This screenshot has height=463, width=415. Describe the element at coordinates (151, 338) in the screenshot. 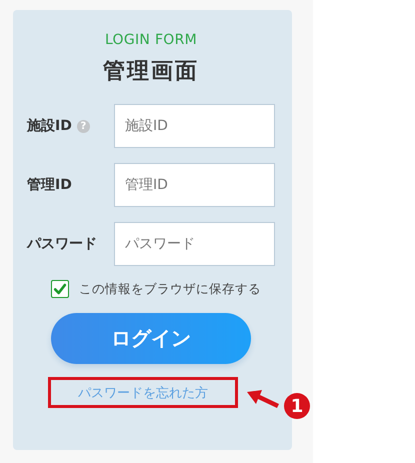

I see `login-button: ログイン` at that location.